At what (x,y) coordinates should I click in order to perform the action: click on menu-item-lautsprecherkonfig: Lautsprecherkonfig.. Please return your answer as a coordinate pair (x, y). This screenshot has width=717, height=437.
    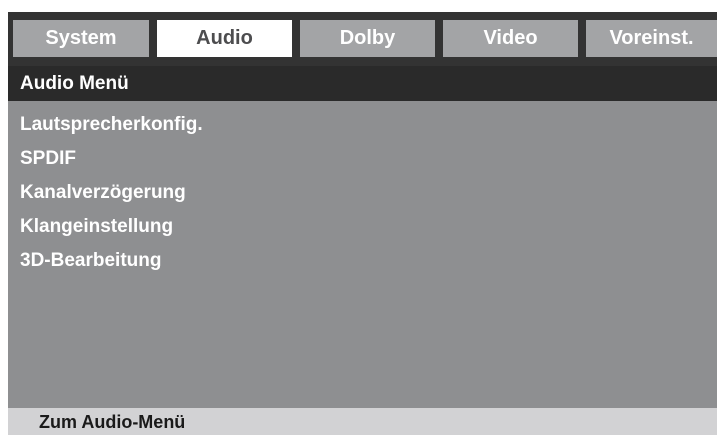
    Looking at the image, I should click on (362, 129).